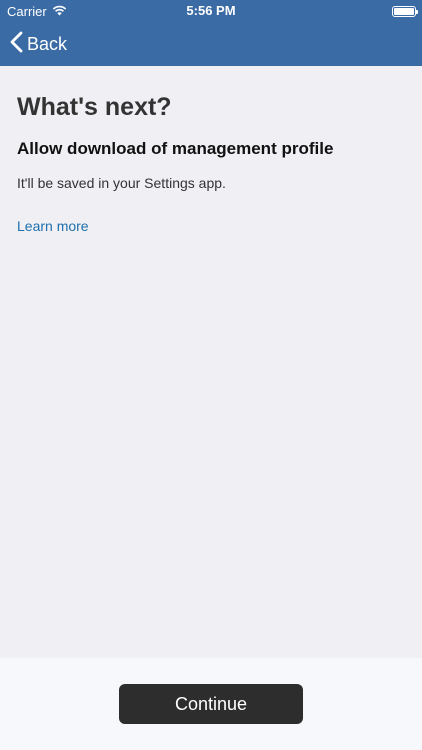  Describe the element at coordinates (27, 11) in the screenshot. I see `carrier-label: Carrier` at that location.